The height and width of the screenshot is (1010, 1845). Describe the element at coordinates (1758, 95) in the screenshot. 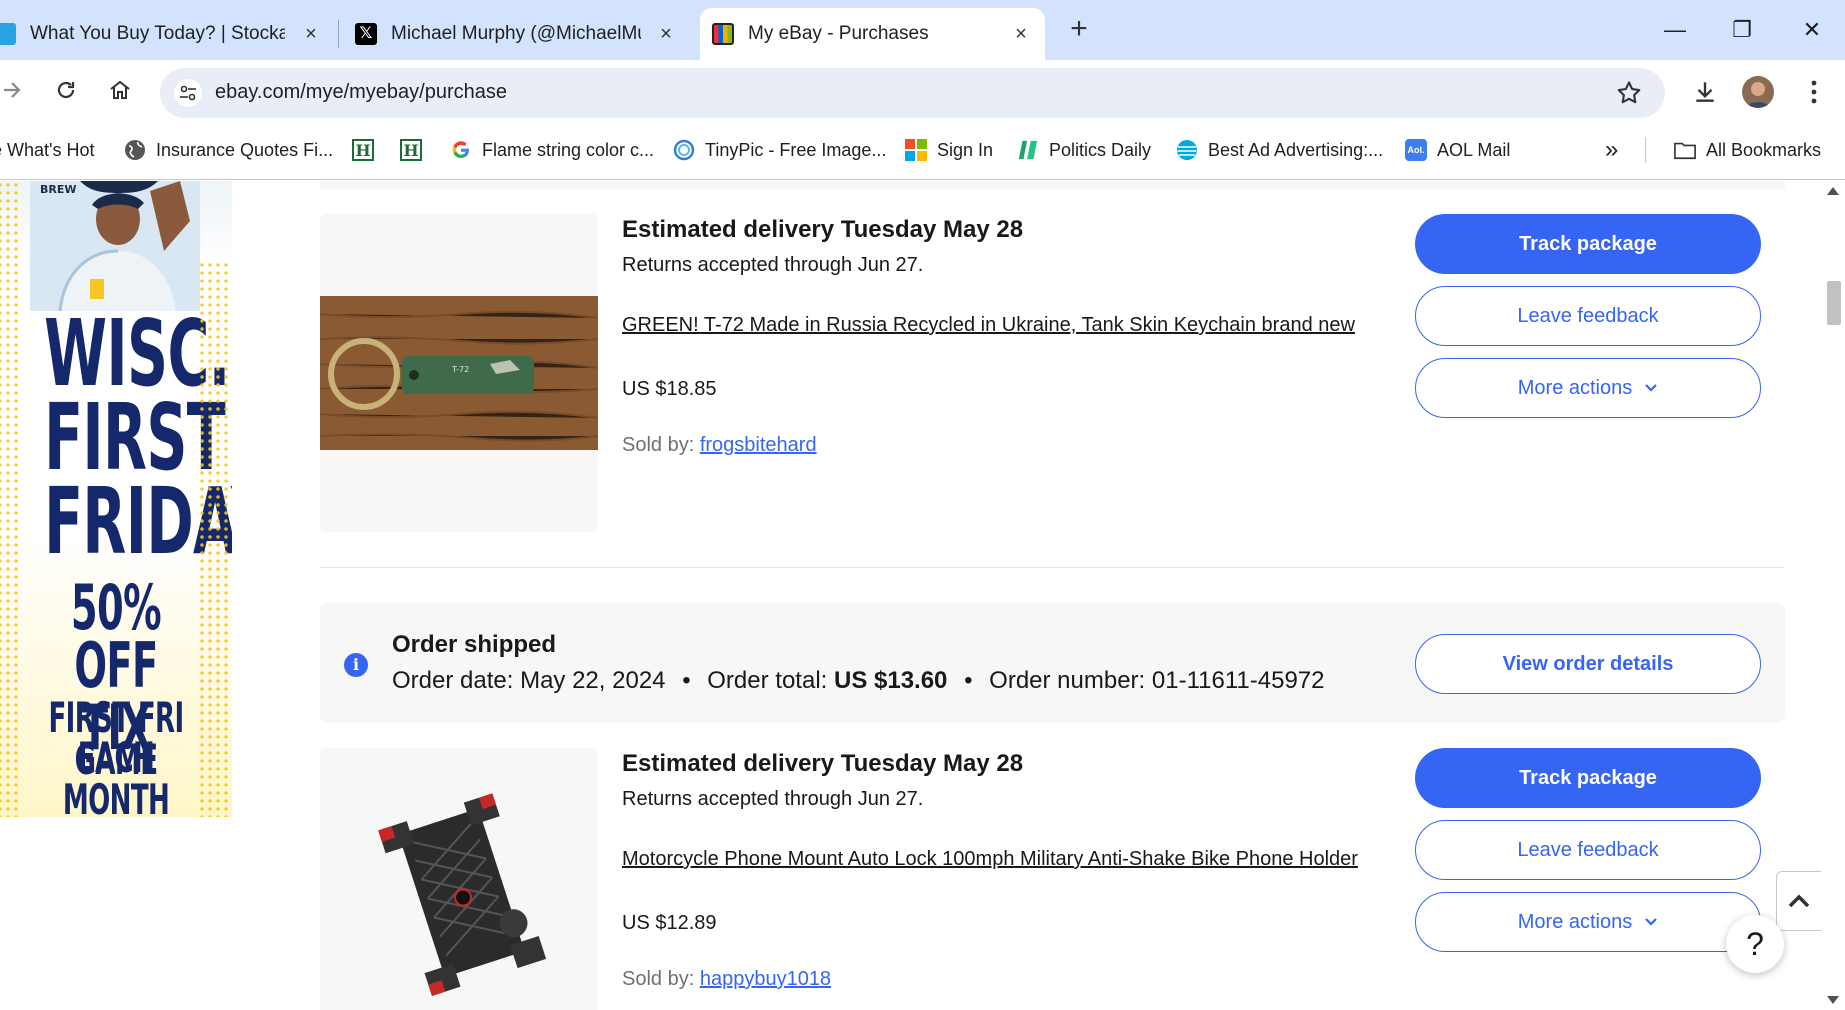

I see `avatar-icon` at that location.